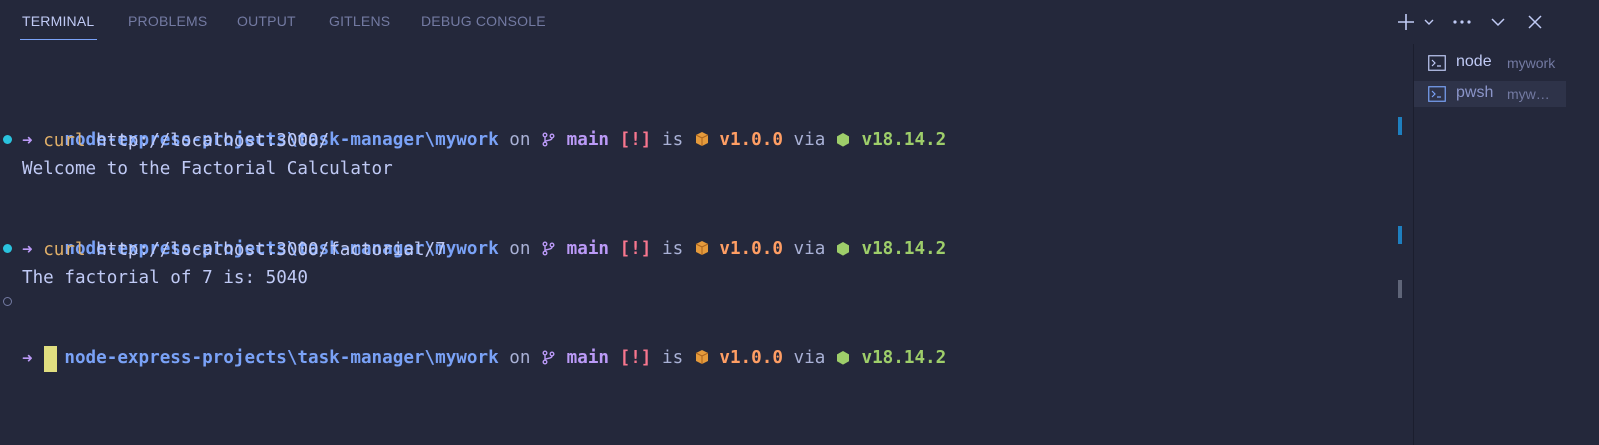 The width and height of the screenshot is (1599, 445). I want to click on command-args: http://localhost:3000/, so click(207, 141).